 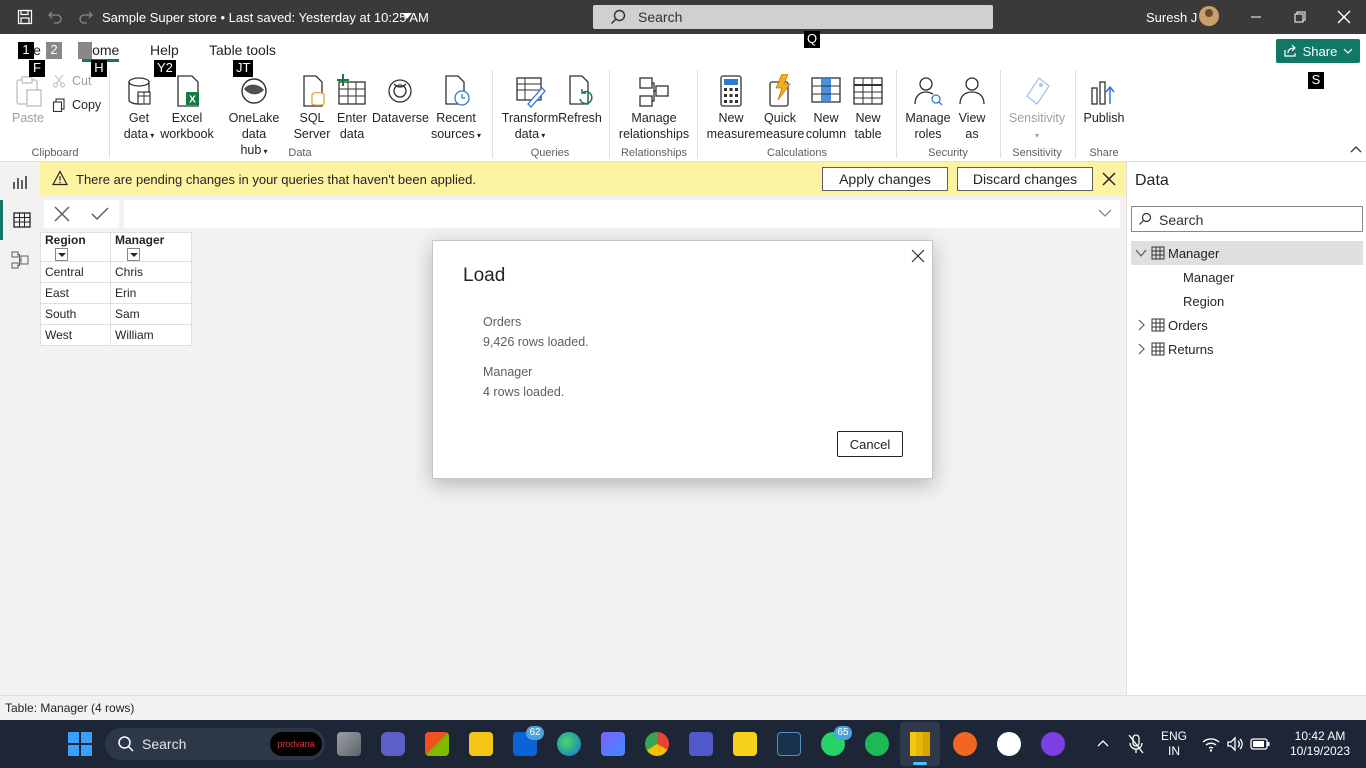 I want to click on power-bi-icon, so click(x=920, y=744).